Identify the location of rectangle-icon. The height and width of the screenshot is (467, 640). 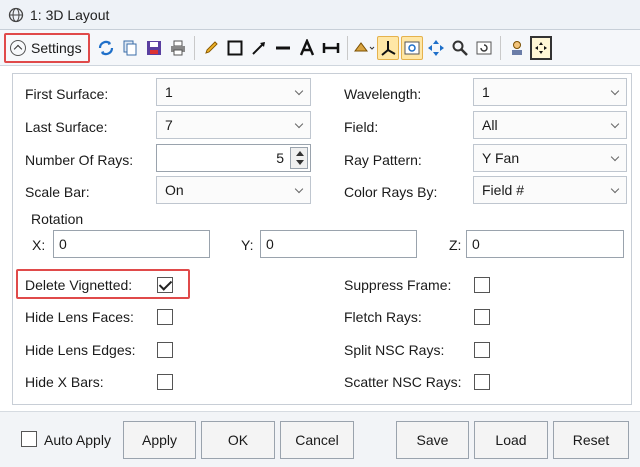
(235, 48).